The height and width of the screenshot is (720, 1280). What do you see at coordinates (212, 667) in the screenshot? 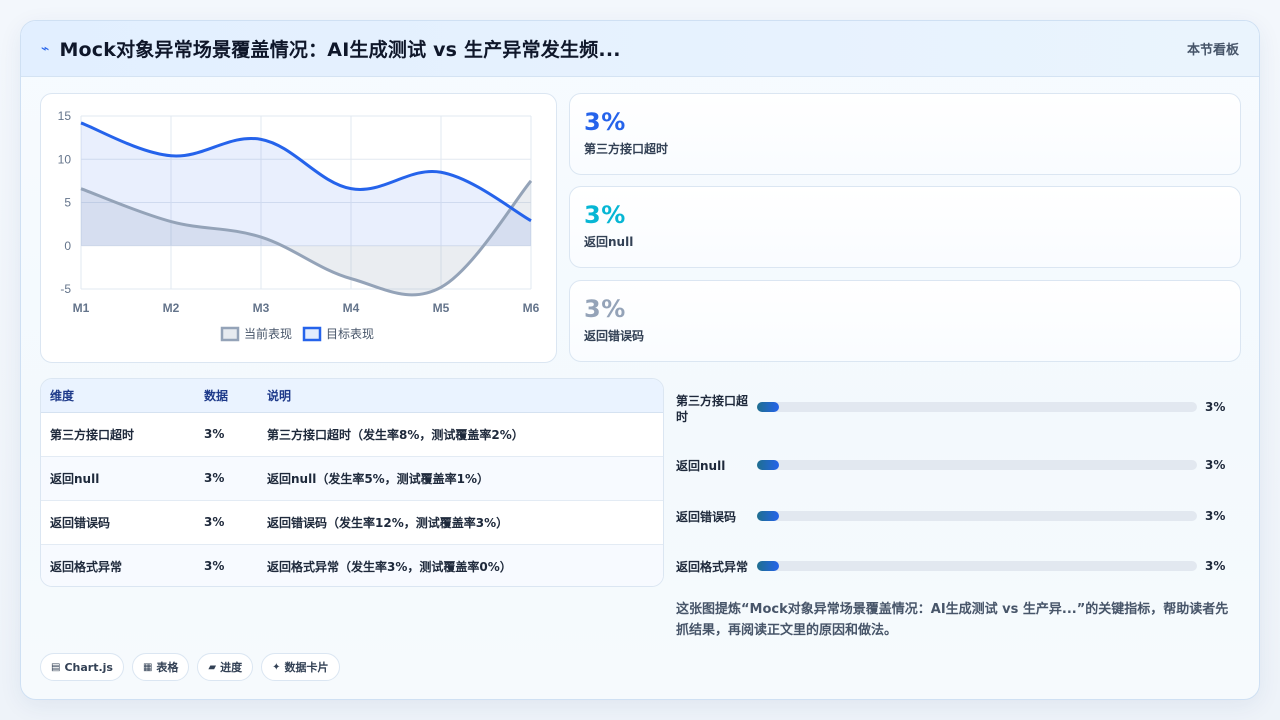
I see `progress-icon: ▰` at bounding box center [212, 667].